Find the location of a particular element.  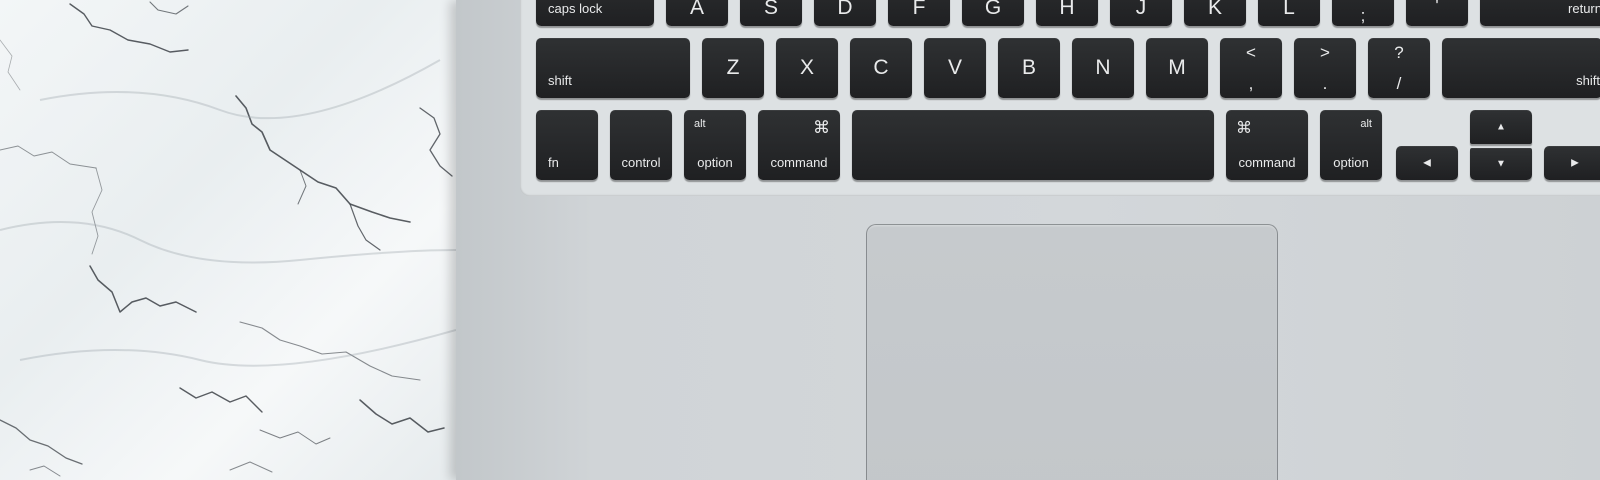

key-command-left: ⌘ command is located at coordinates (799, 145).